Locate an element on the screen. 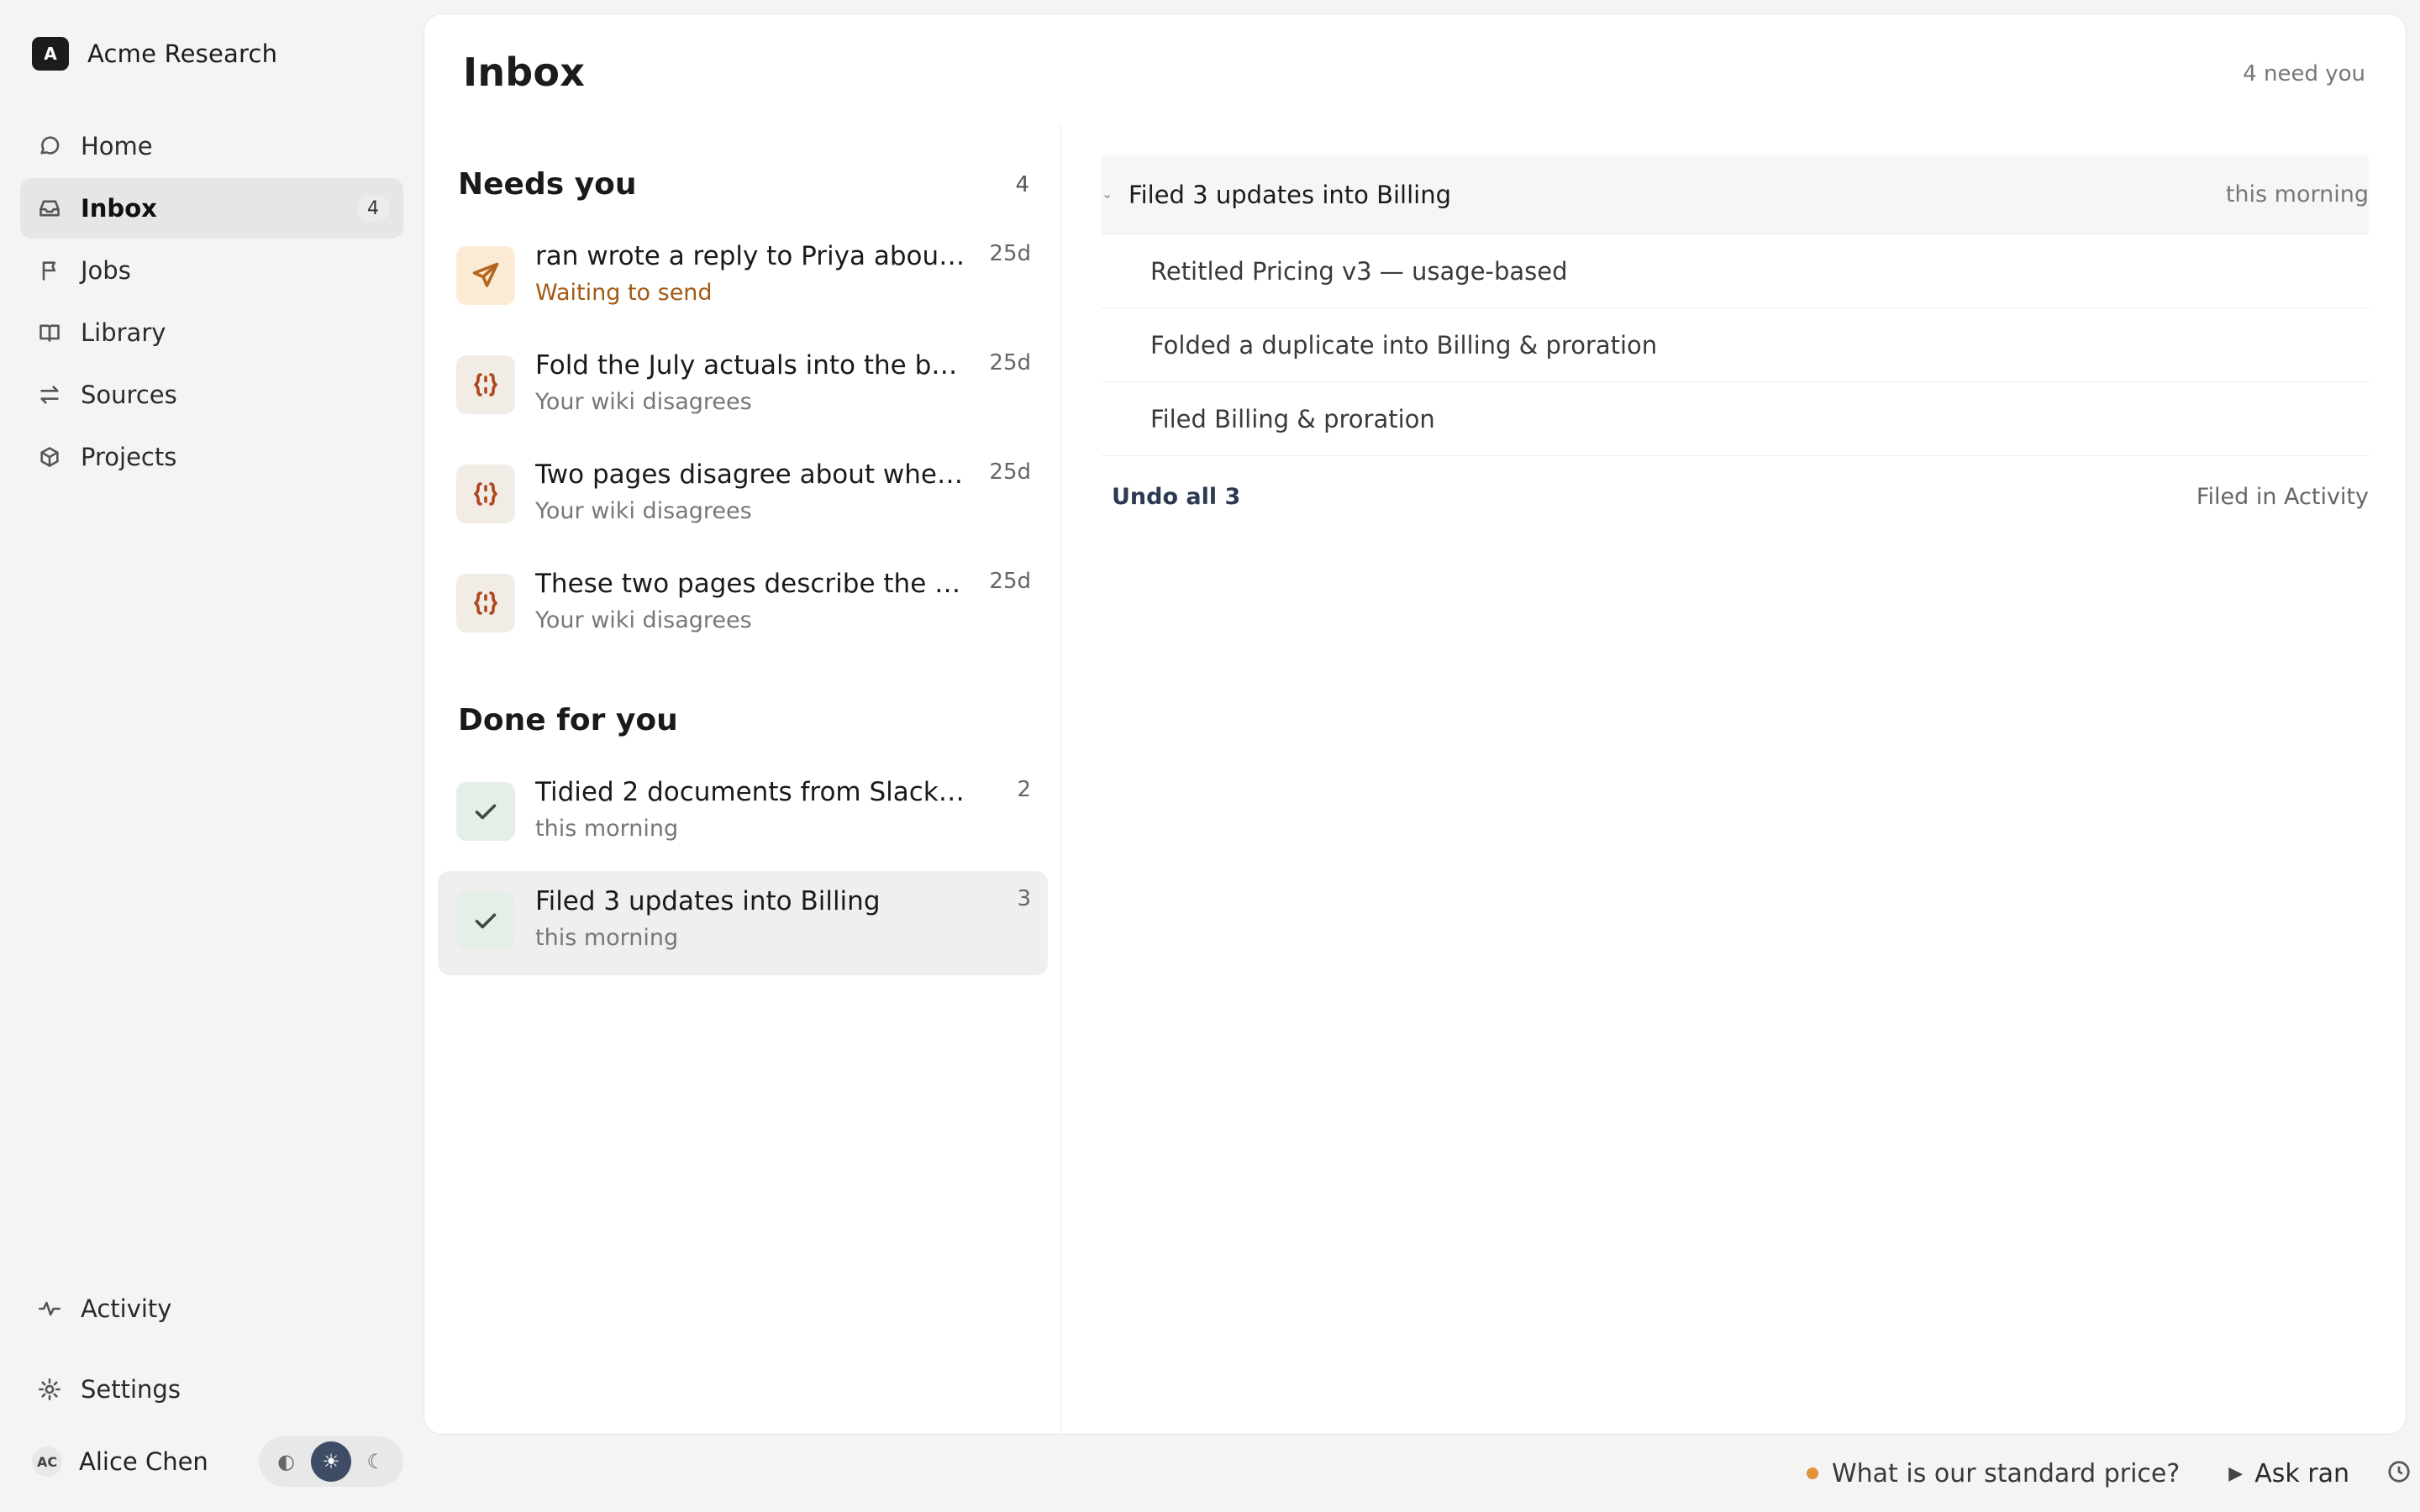 This screenshot has height=1512, width=2420. item-status: Waiting to send is located at coordinates (624, 293).